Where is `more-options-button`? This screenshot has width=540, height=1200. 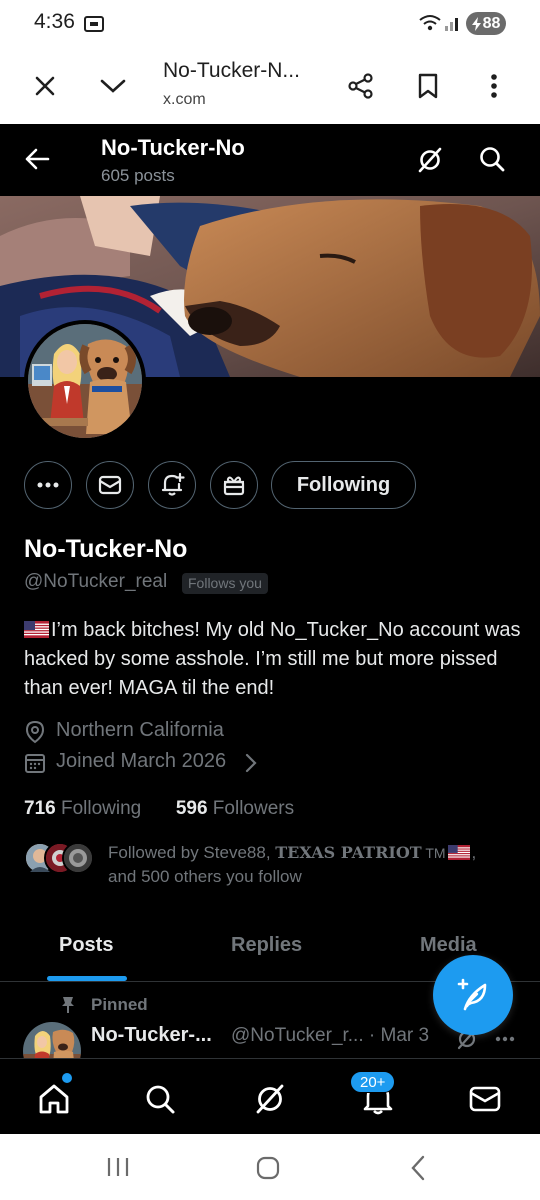
more-options-button is located at coordinates (48, 485).